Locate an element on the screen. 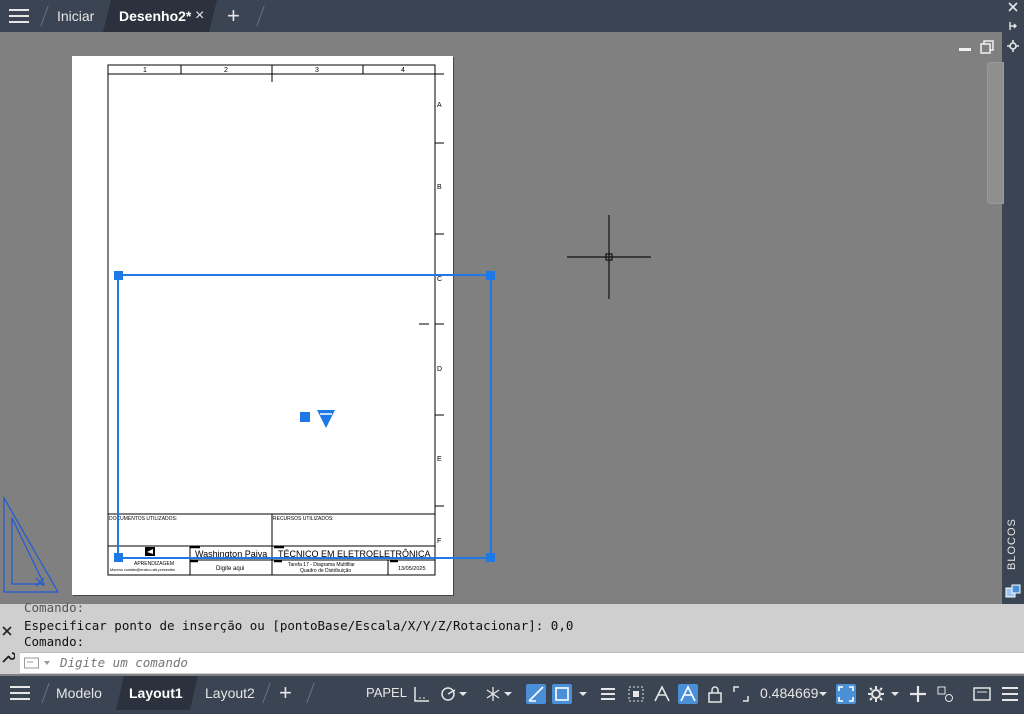  lineweight-icon is located at coordinates (608, 694).